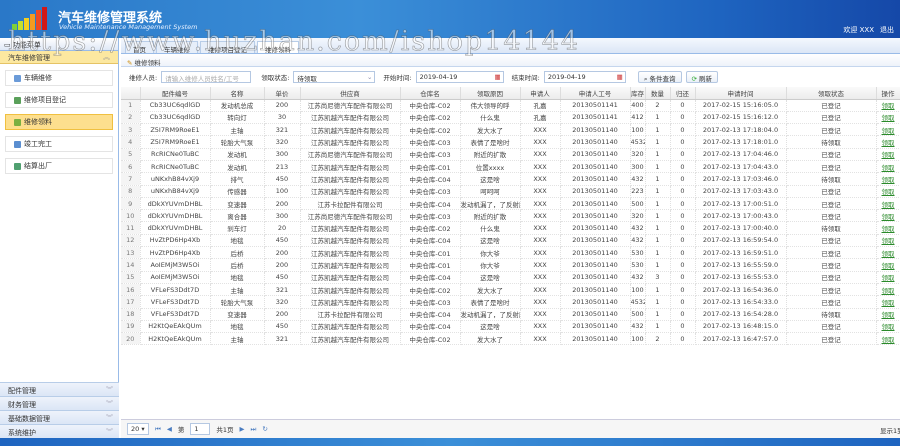 Image resolution: width=900 pixels, height=446 pixels. I want to click on column-header: 归还, so click(683, 93).